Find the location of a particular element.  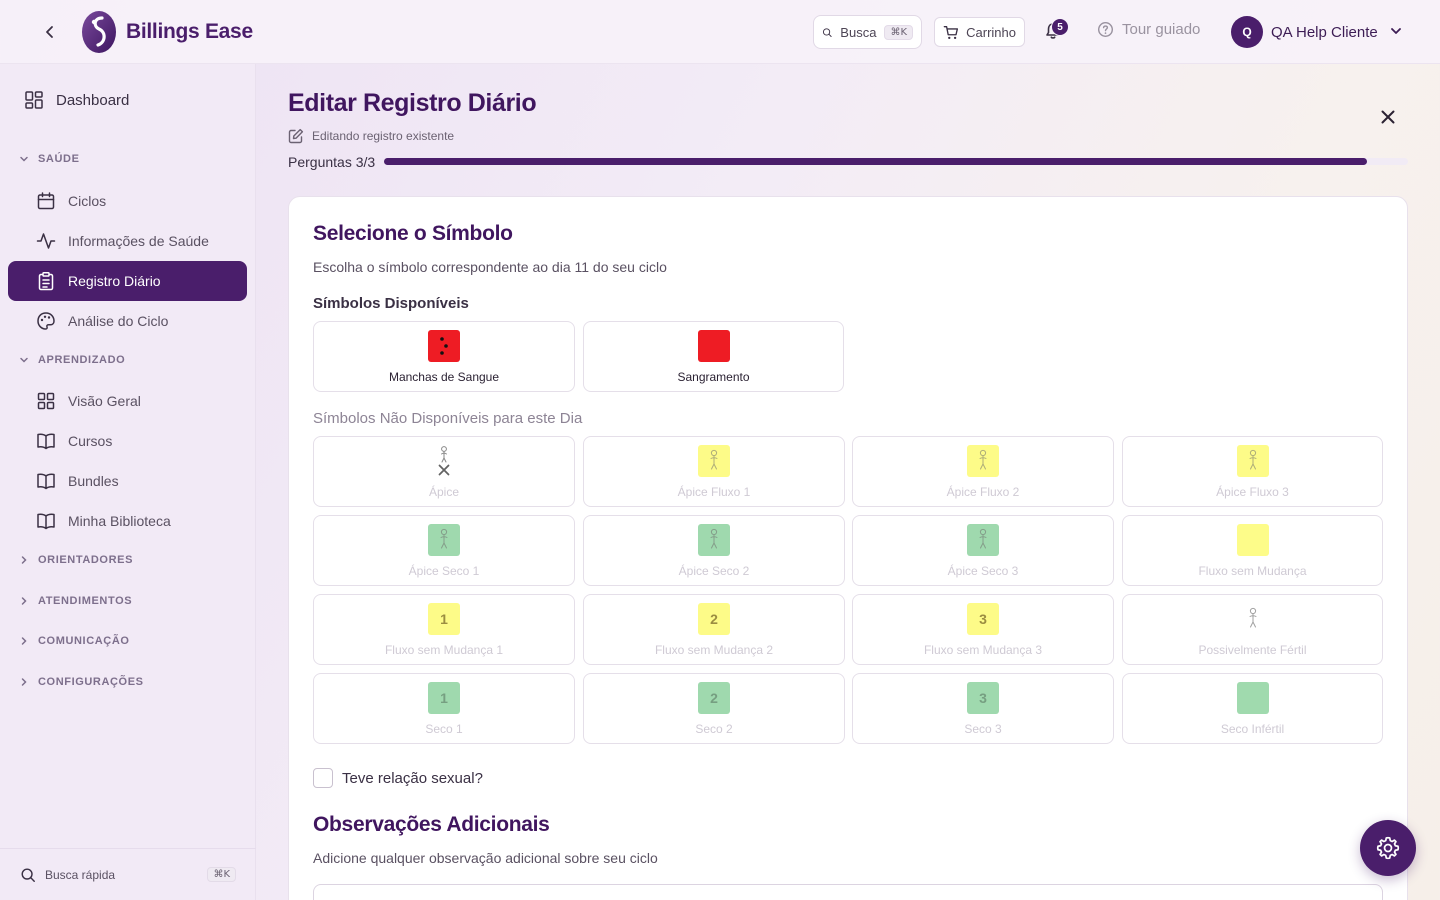

symbol-option-apice-seco-2: Ápice Seco 2 is located at coordinates (714, 550).